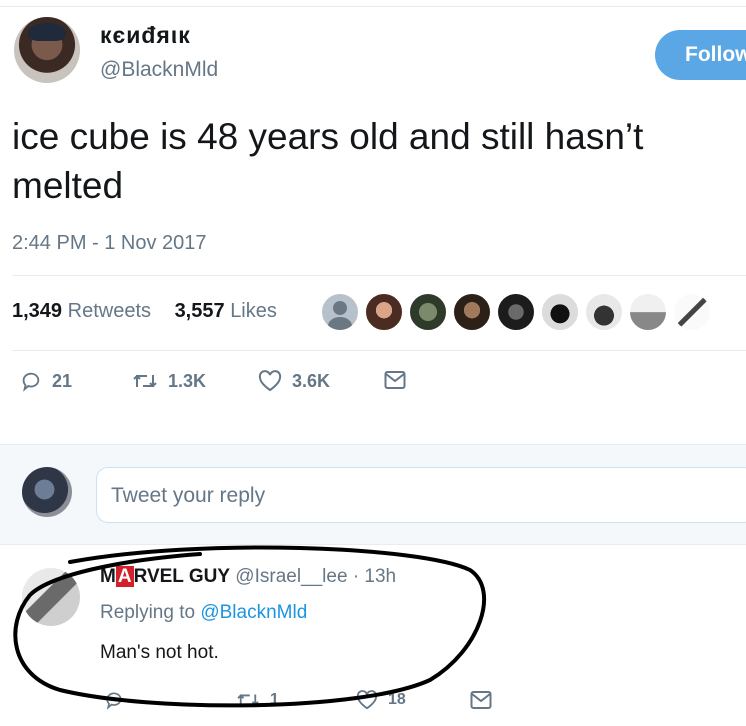 Image resolution: width=746 pixels, height=726 pixels. I want to click on author-handle: @BlacknMld, so click(159, 70).